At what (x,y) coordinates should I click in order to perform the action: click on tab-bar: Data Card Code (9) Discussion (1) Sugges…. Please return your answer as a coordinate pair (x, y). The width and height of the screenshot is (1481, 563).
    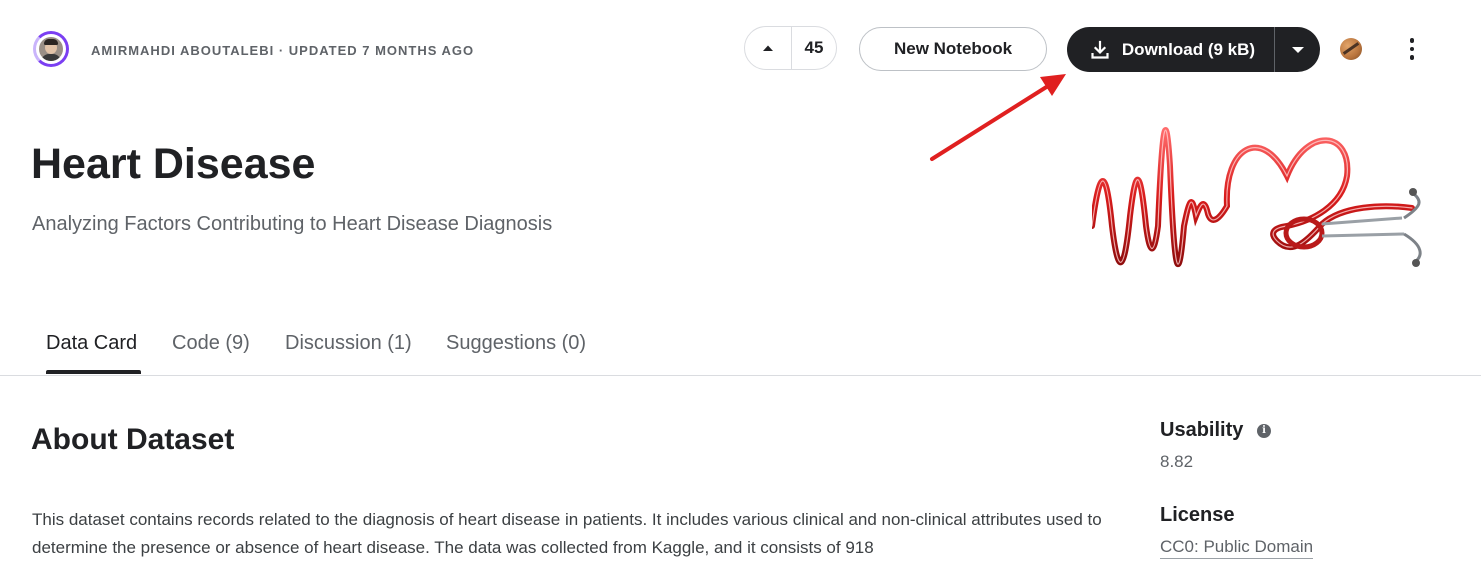
    Looking at the image, I should click on (740, 349).